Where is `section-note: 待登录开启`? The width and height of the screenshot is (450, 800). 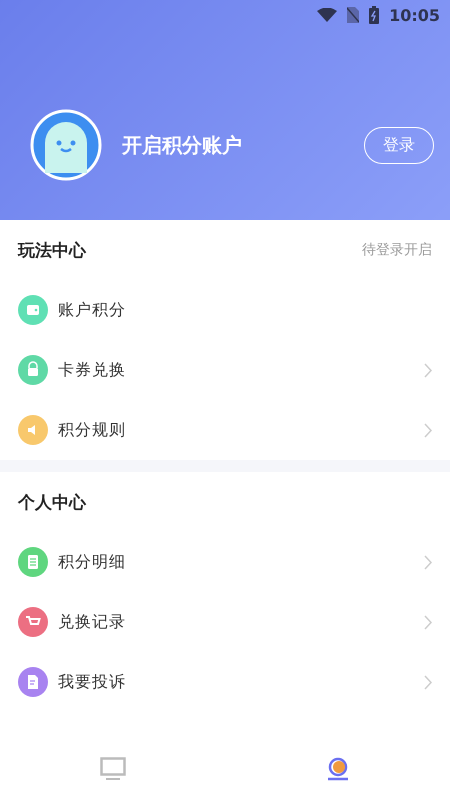 section-note: 待登录开启 is located at coordinates (397, 250).